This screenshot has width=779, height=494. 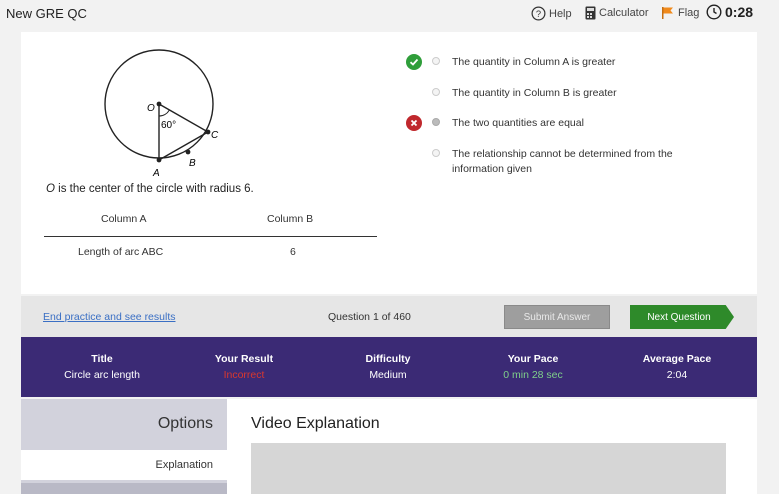 I want to click on end-practice-link: End practice and see results, so click(x=109, y=317).